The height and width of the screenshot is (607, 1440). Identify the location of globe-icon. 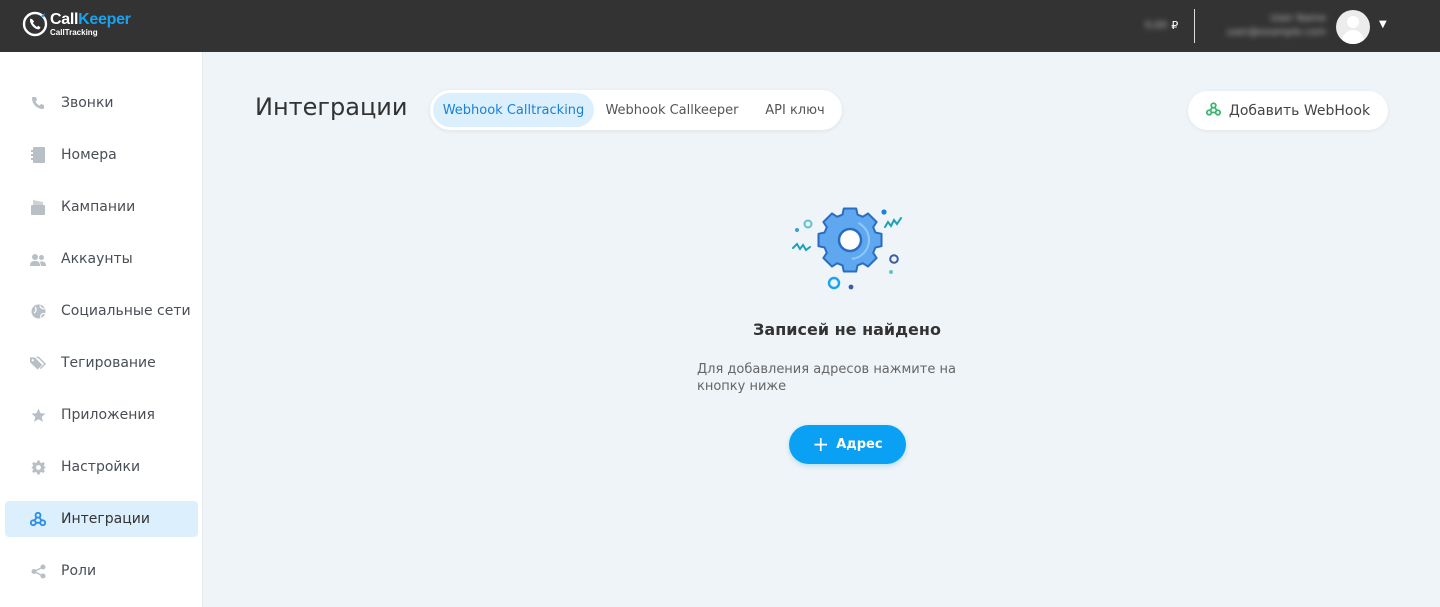
(38, 311).